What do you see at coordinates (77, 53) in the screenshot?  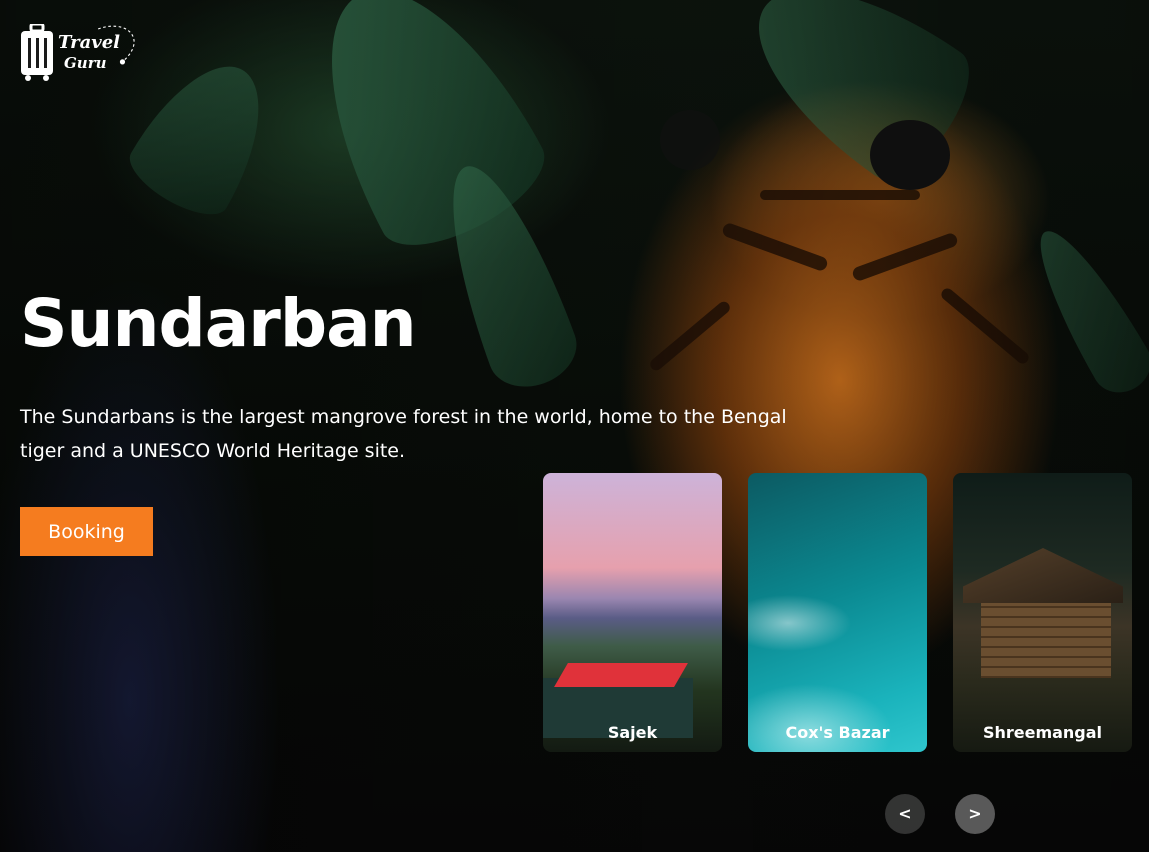 I see `brand-logo: Travel Guru` at bounding box center [77, 53].